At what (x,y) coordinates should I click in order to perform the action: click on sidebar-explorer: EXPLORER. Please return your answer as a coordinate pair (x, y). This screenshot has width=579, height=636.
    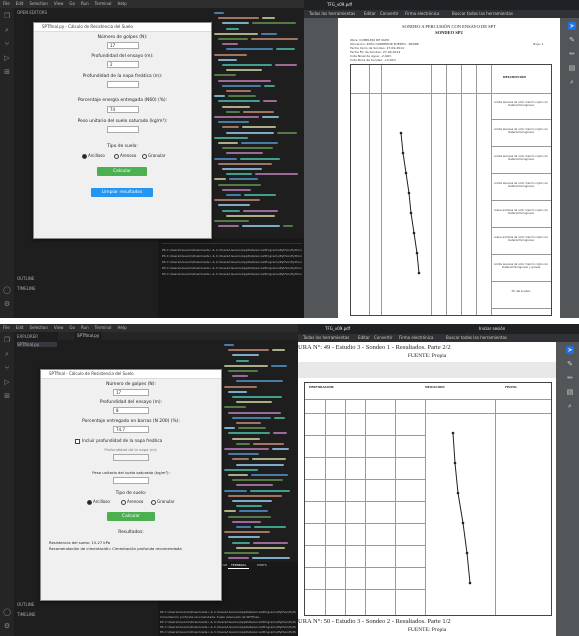
    Looking at the image, I should click on (27, 336).